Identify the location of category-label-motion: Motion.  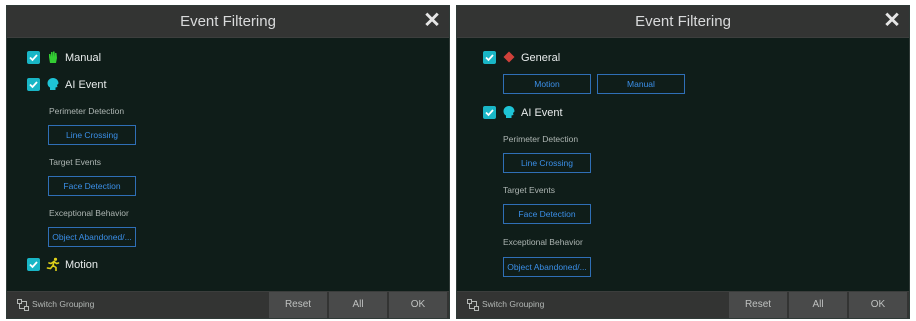
(82, 265).